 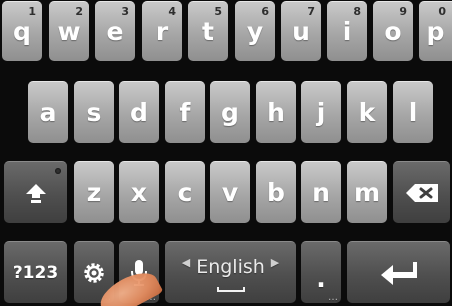 I want to click on key-t-label: t, so click(x=208, y=31).